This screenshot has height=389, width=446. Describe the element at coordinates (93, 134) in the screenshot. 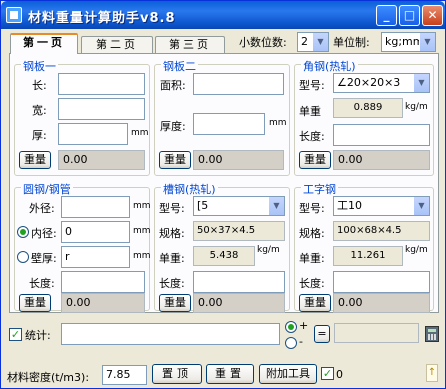

I see `plate1-thickness-input` at that location.